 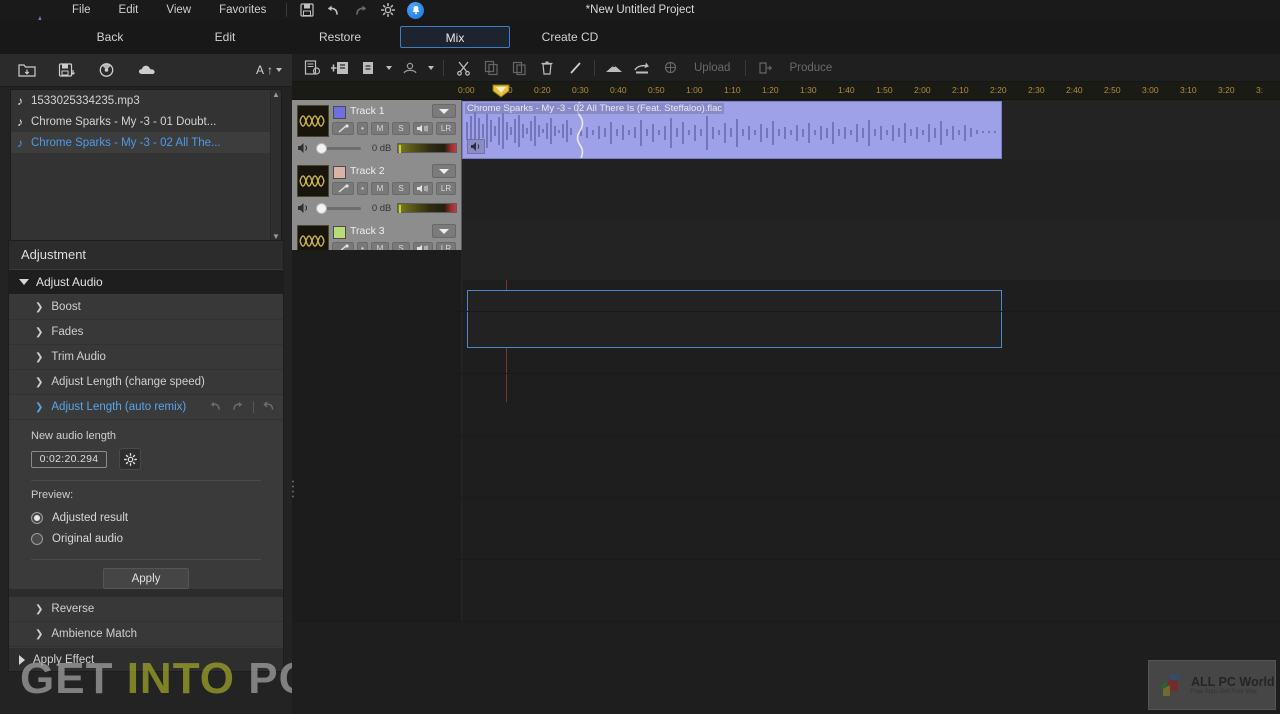 I want to click on duplicate-track-icon, so click(x=368, y=68).